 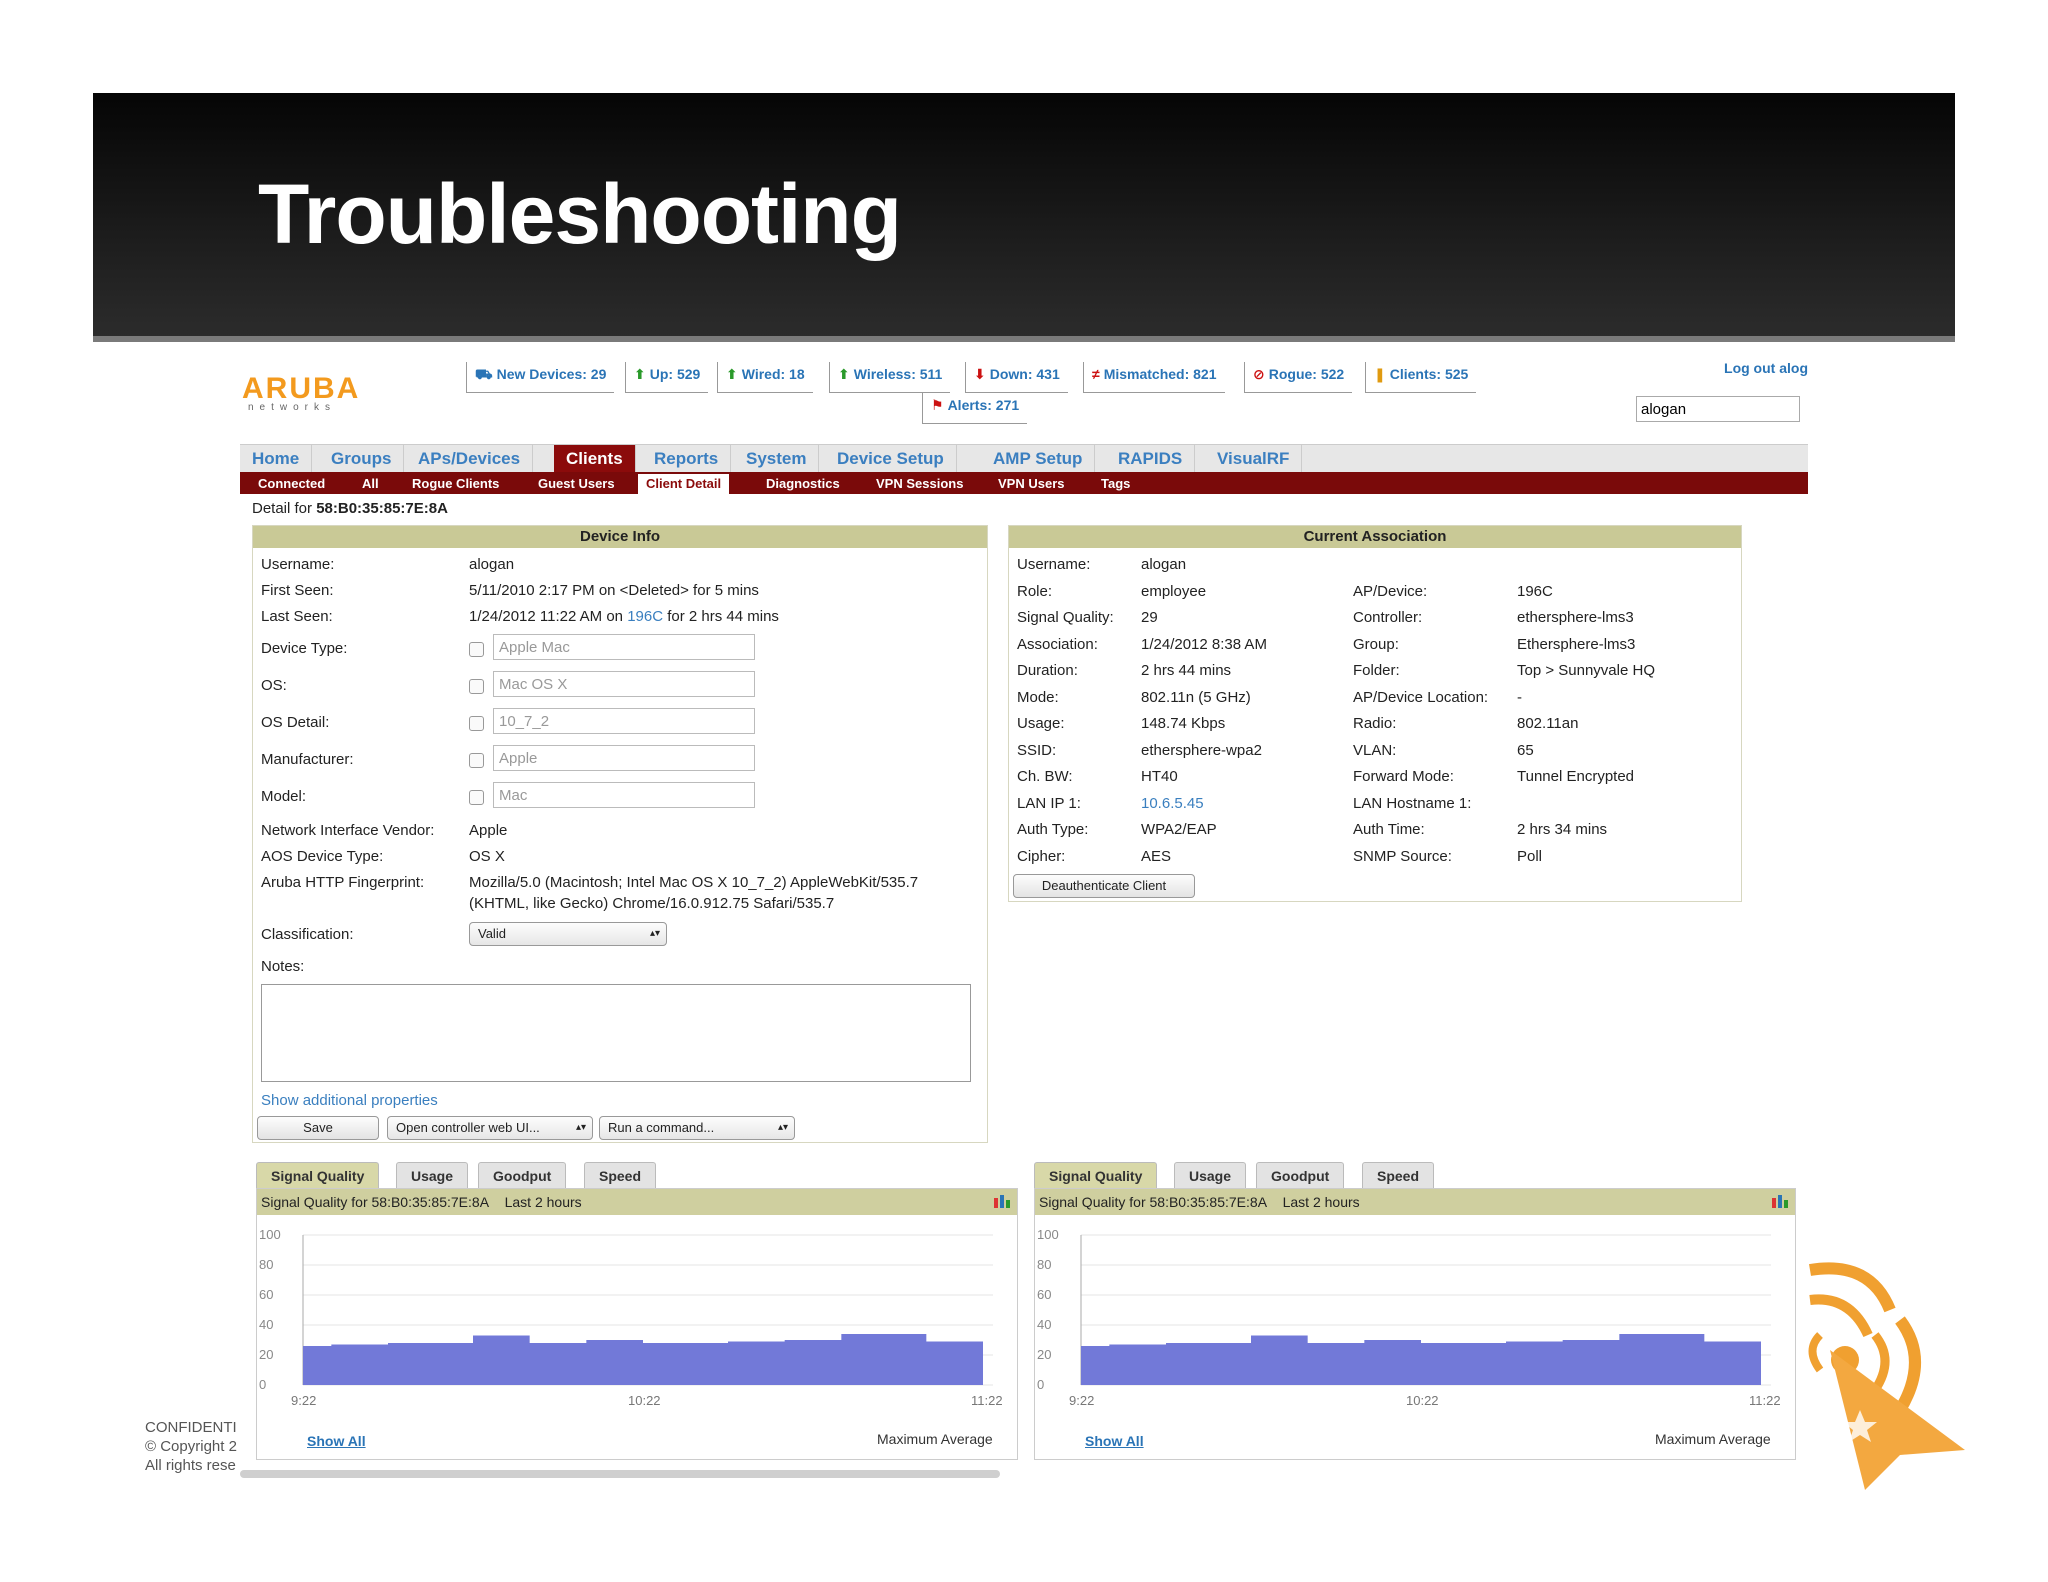 What do you see at coordinates (1186, 670) in the screenshot?
I see `field-value: 2 hrs 44 mins` at bounding box center [1186, 670].